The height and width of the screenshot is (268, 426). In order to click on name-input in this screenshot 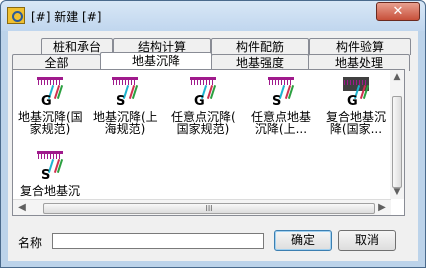, I will do `click(158, 241)`.